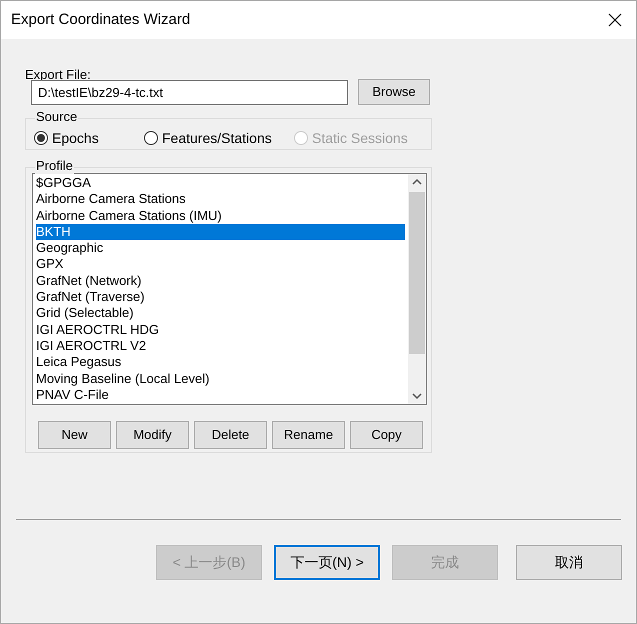 This screenshot has width=637, height=624. Describe the element at coordinates (100, 20) in the screenshot. I see `window-title: Export Coordinates Wizard` at that location.